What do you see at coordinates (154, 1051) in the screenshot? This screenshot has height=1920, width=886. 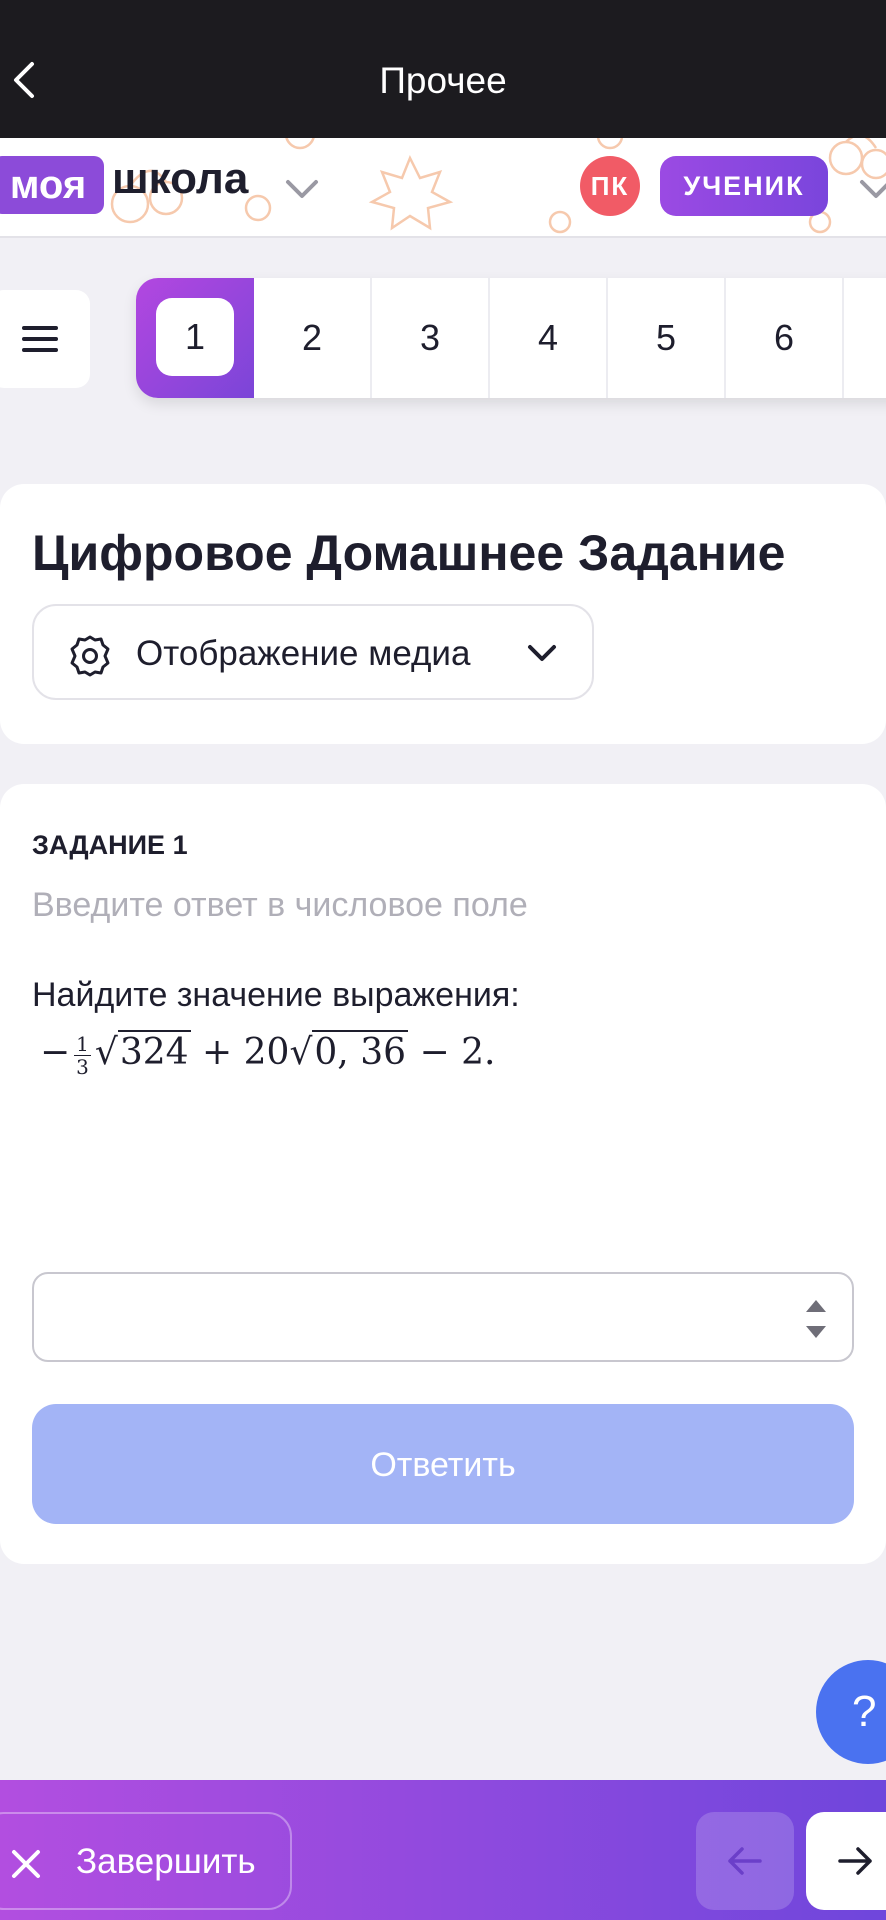 I see `radicand-1: 324` at bounding box center [154, 1051].